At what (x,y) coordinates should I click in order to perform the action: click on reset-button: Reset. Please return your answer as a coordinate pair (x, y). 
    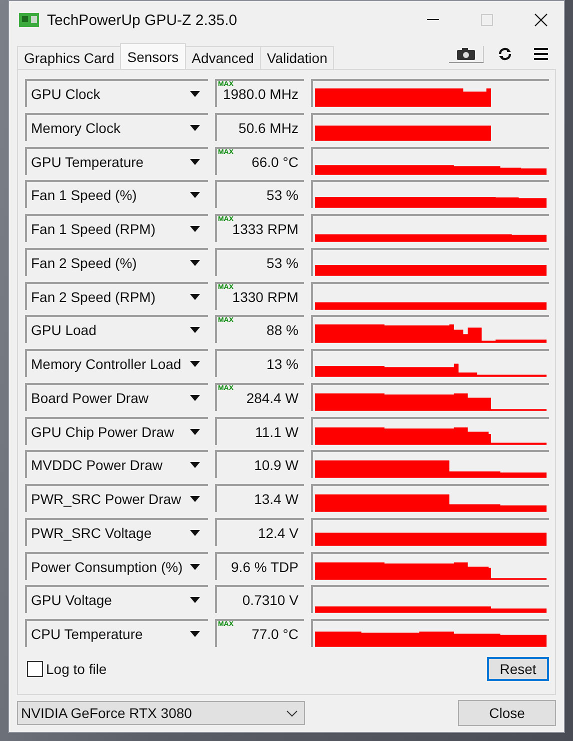
    Looking at the image, I should click on (518, 669).